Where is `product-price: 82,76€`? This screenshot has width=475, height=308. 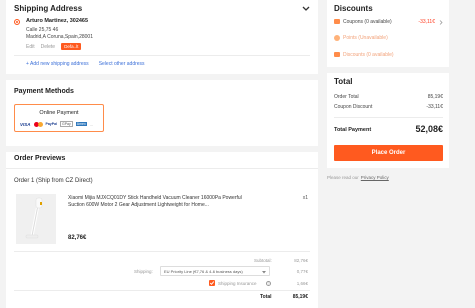
product-price: 82,76€ is located at coordinates (77, 238).